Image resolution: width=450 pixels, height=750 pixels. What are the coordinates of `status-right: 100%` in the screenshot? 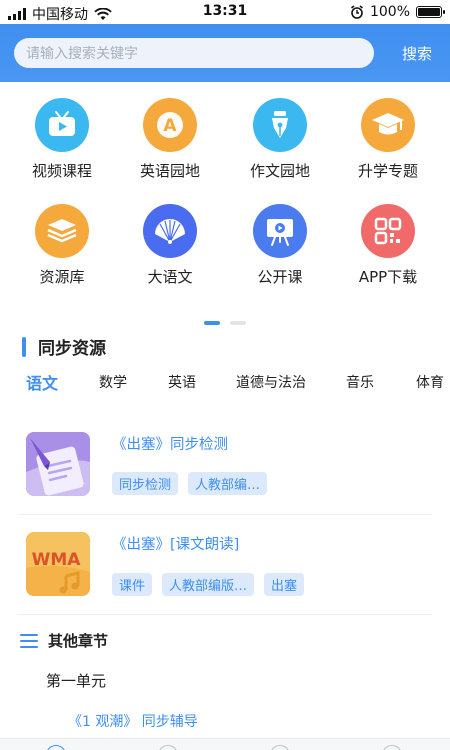 It's located at (397, 12).